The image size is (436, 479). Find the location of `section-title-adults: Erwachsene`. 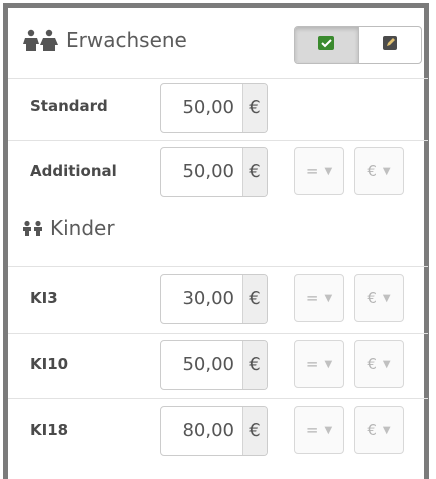

section-title-adults: Erwachsene is located at coordinates (104, 40).